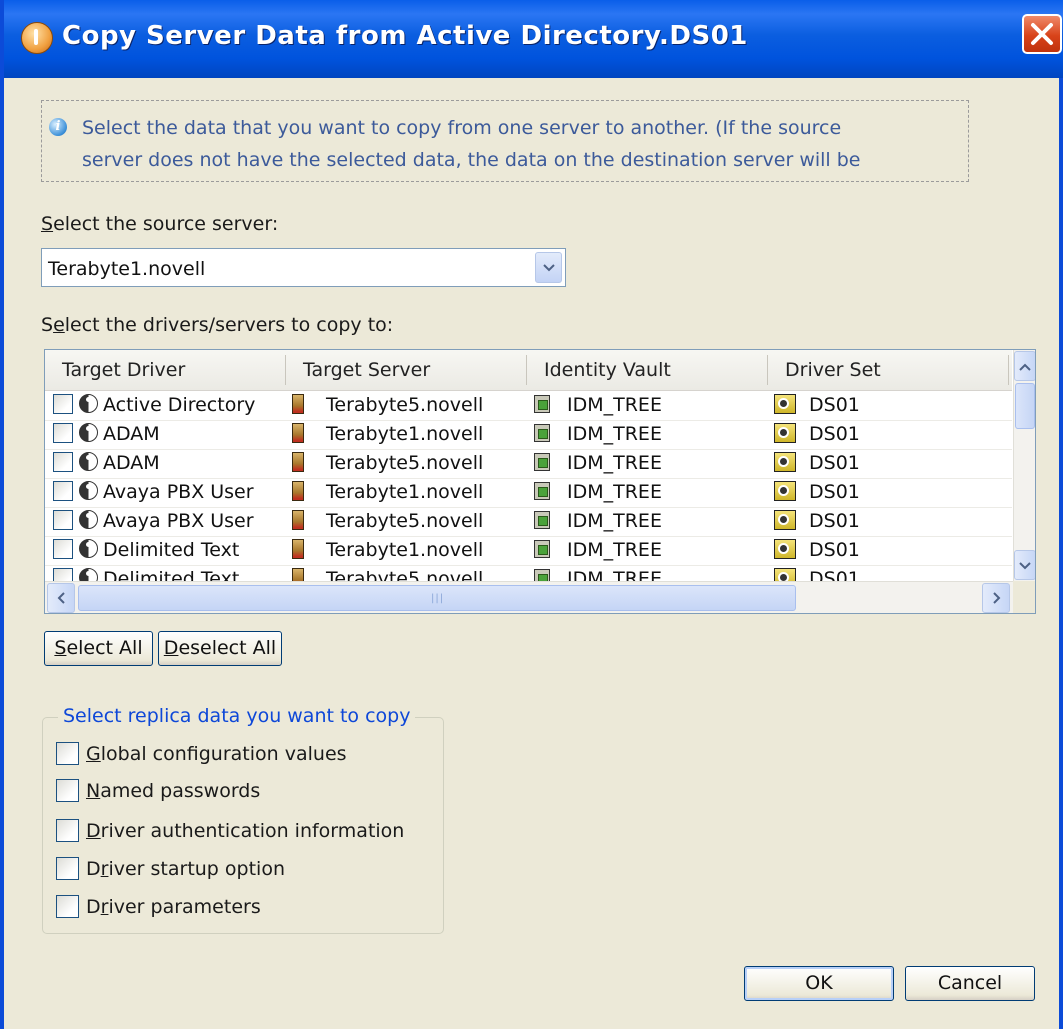 The height and width of the screenshot is (1029, 1063). What do you see at coordinates (237, 716) in the screenshot?
I see `replica-group-title: Select replica data you want to copy` at bounding box center [237, 716].